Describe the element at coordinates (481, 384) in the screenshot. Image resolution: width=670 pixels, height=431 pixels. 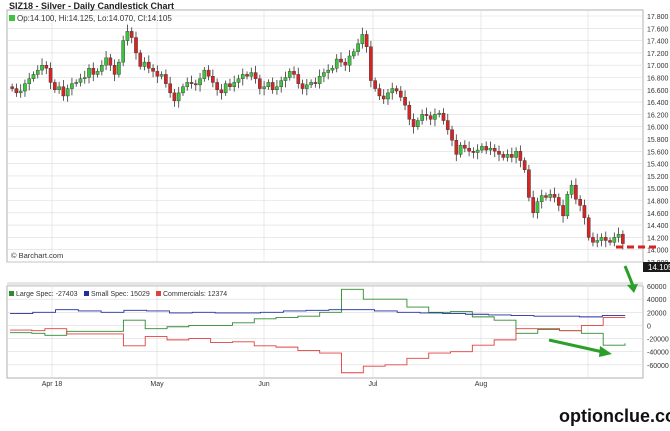
I see `month-label: Aug` at that location.